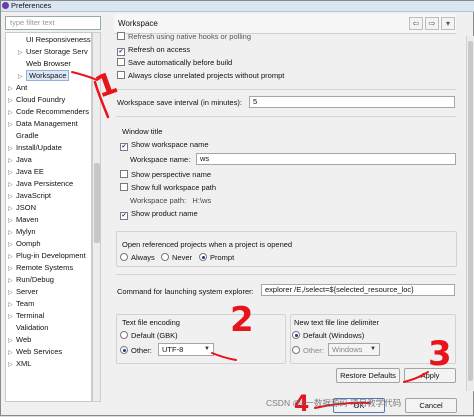 The width and height of the screenshot is (474, 417). I want to click on annotation-number-3: 3, so click(440, 354).